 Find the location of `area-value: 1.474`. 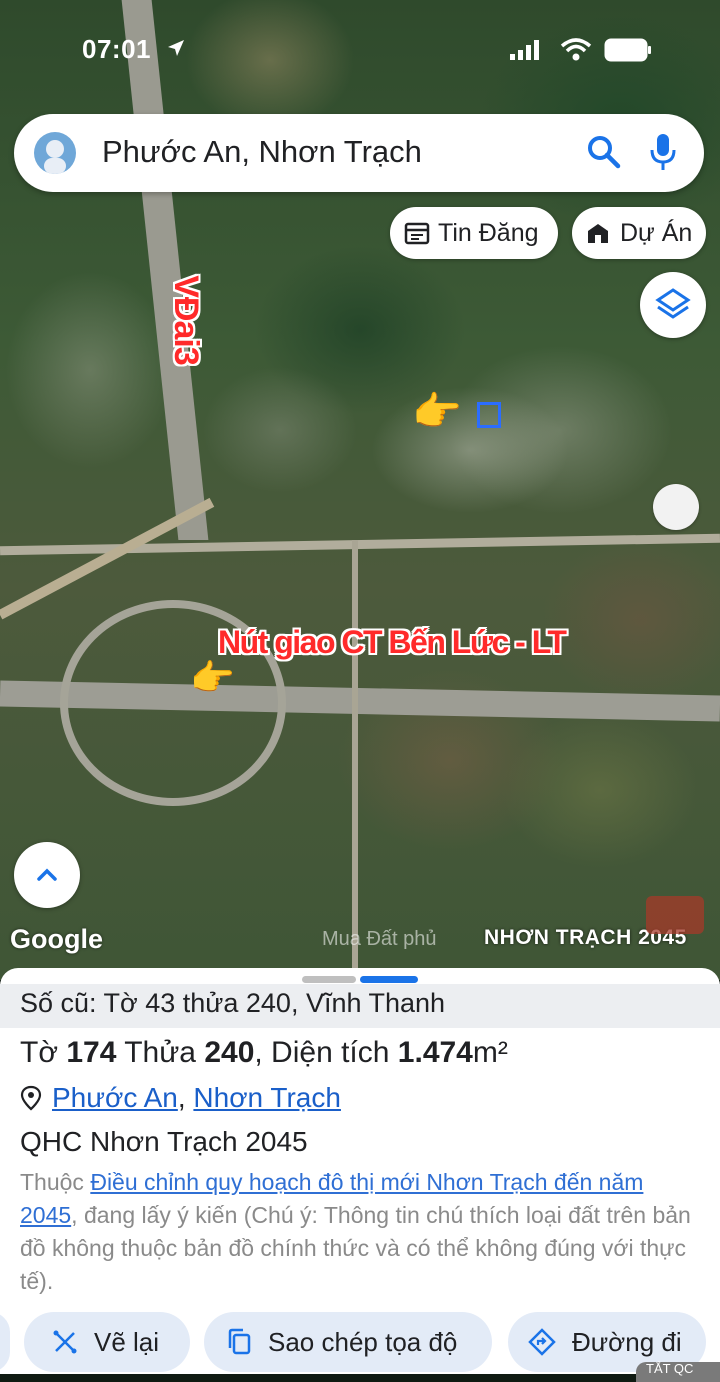

area-value: 1.474 is located at coordinates (435, 1052).